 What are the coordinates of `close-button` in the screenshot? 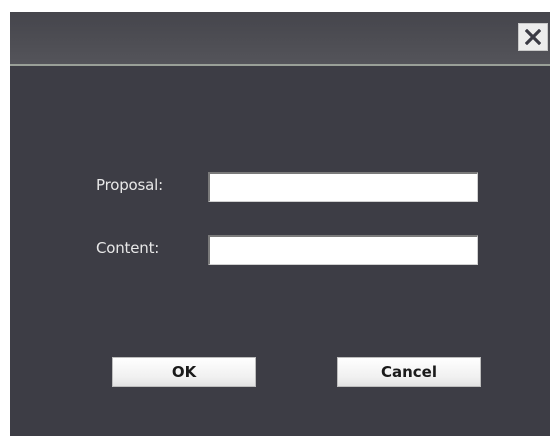 It's located at (533, 37).